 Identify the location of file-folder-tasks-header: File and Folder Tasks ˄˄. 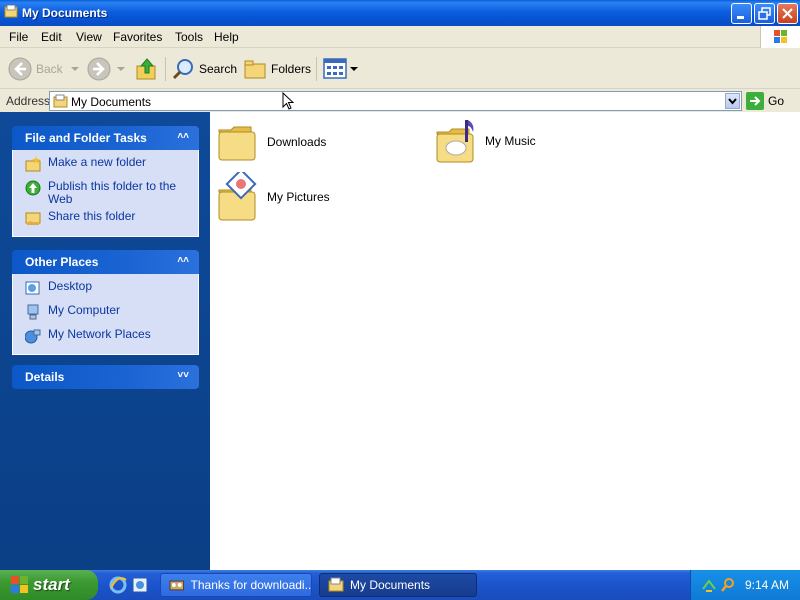
(105, 138).